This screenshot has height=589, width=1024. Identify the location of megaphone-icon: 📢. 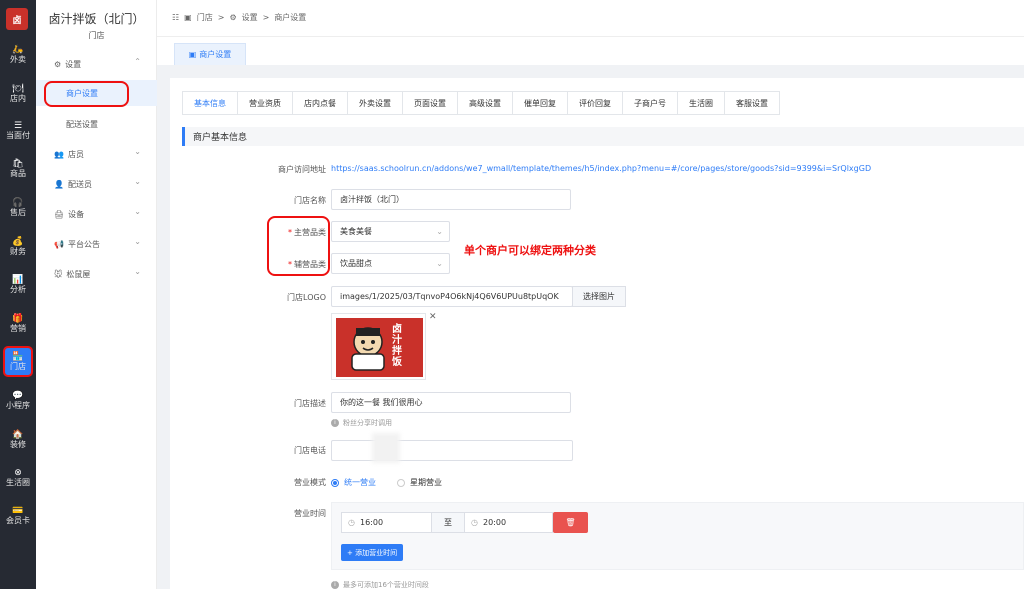
(59, 244).